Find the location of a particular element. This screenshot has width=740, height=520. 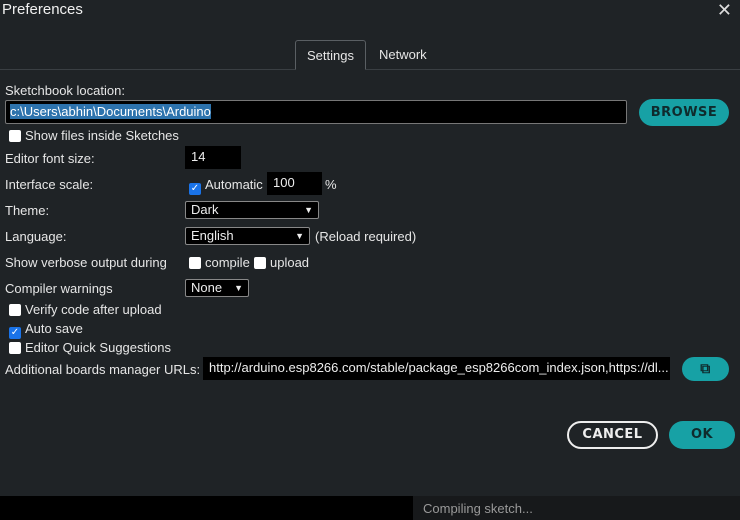

quick-suggestions-label: Editor Quick Suggestions is located at coordinates (98, 347).